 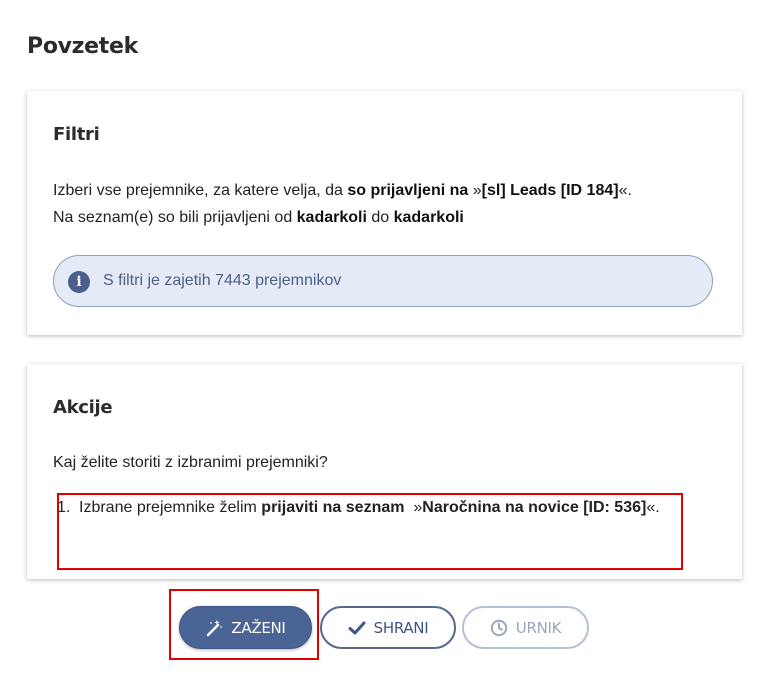 What do you see at coordinates (79, 282) in the screenshot?
I see `info-icon: i` at bounding box center [79, 282].